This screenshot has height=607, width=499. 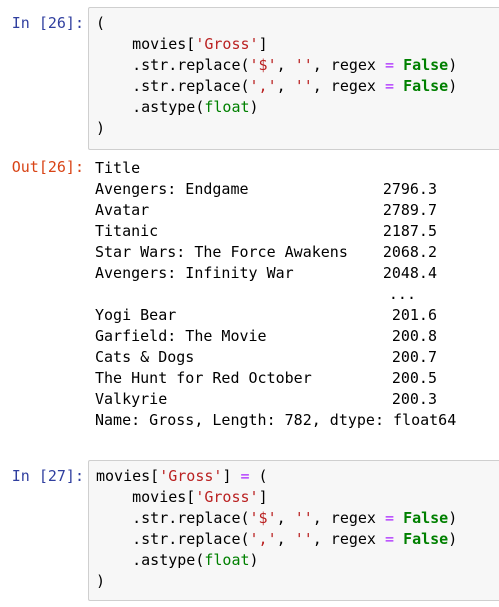 I want to click on series-row: Valkyrie 200.3, so click(x=297, y=399).